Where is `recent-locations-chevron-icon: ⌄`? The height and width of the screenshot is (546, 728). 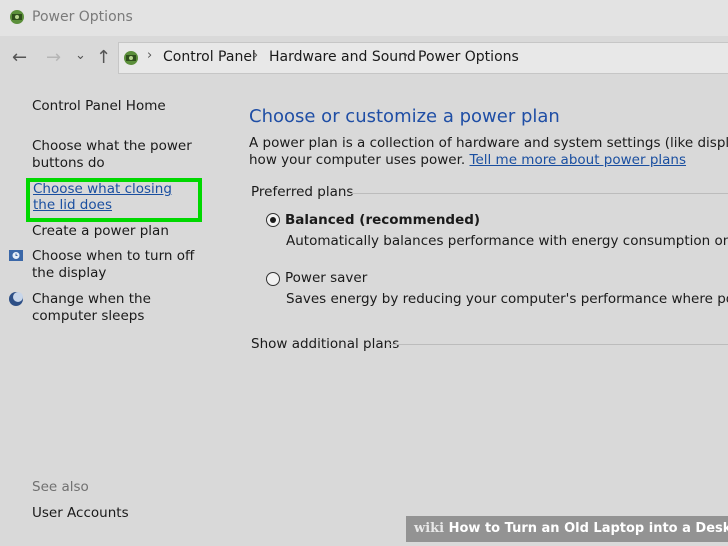
recent-locations-chevron-icon: ⌄ is located at coordinates (80, 56).